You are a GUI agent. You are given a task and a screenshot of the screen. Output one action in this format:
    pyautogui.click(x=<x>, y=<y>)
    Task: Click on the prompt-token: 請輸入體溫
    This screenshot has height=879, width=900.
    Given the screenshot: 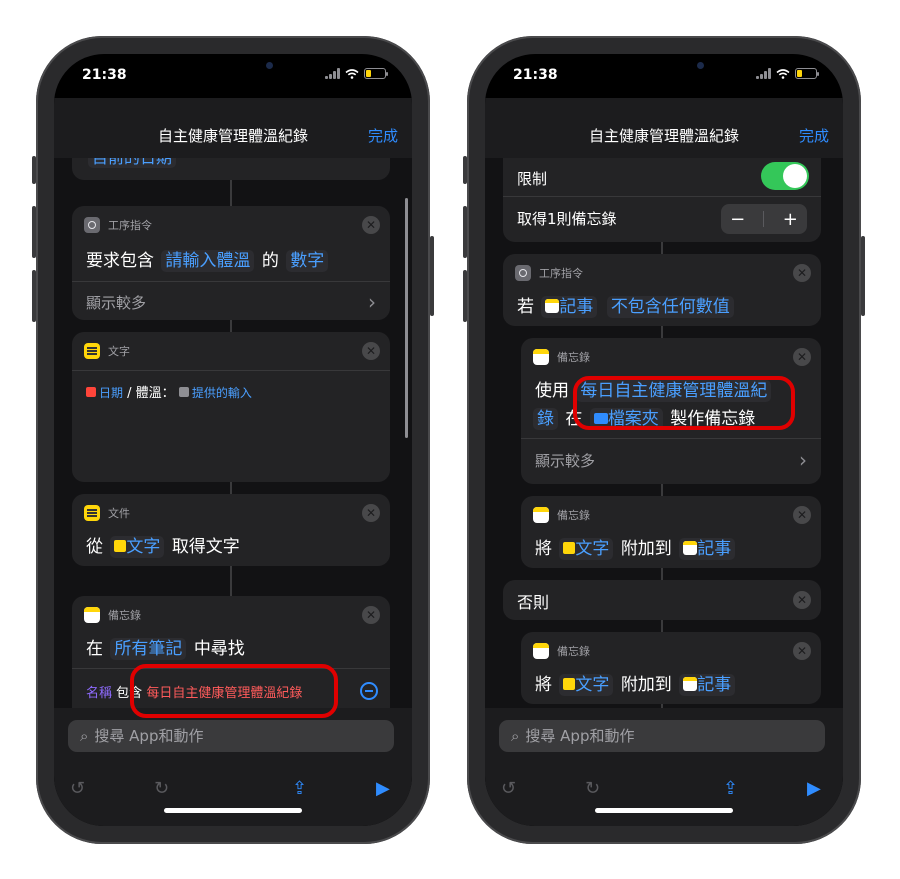 What is the action you would take?
    pyautogui.click(x=208, y=261)
    